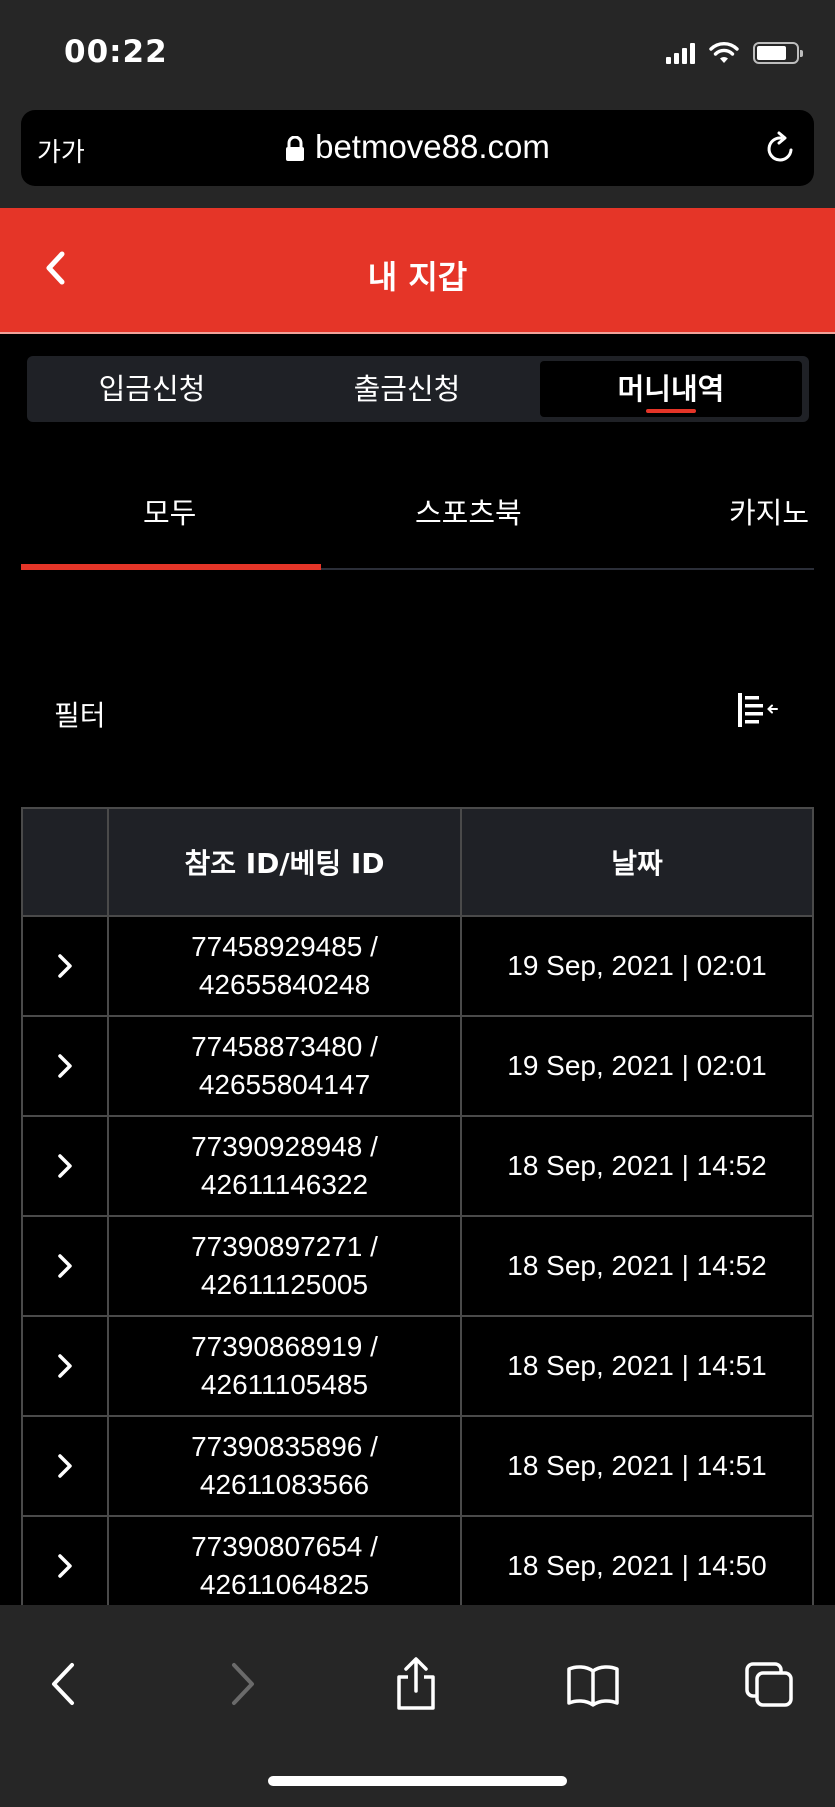 This screenshot has width=835, height=1807. I want to click on reference-id-cell: 77390807654 / 42611064825, so click(284, 1566).